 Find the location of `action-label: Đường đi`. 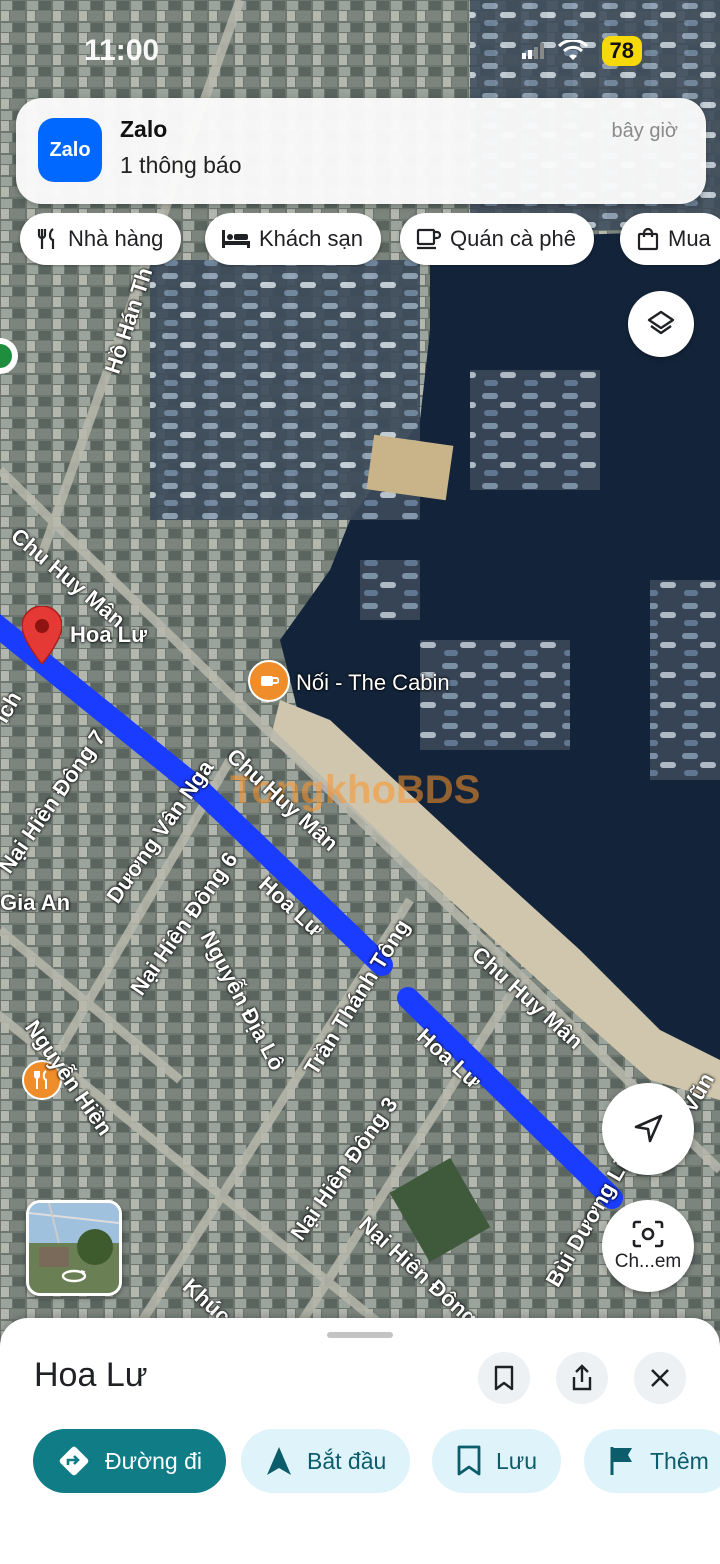

action-label: Đường đi is located at coordinates (153, 1460).